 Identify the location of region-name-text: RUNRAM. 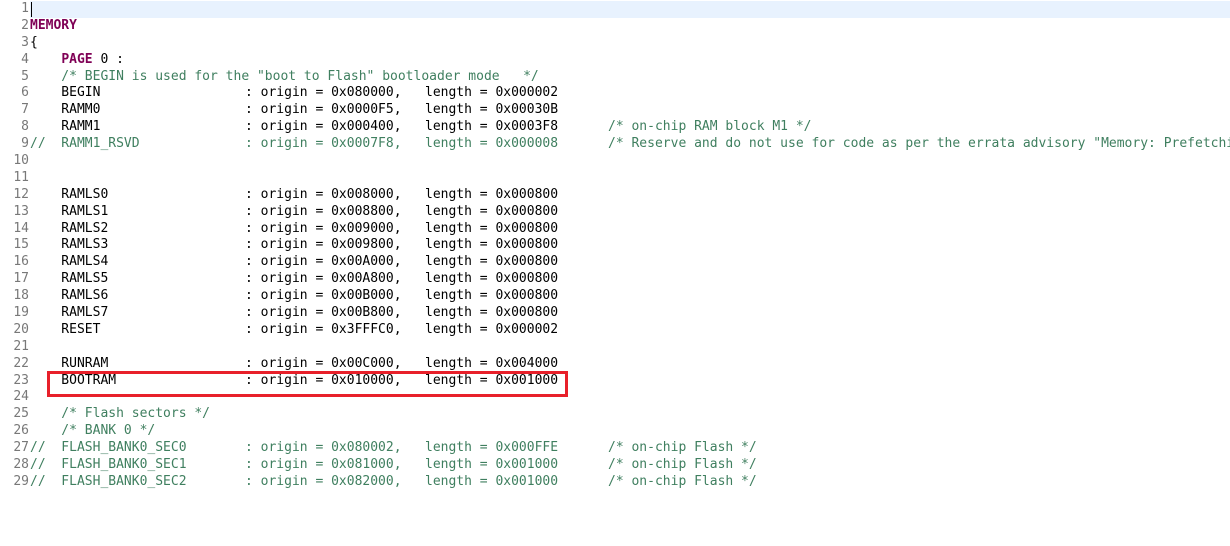
(69, 363).